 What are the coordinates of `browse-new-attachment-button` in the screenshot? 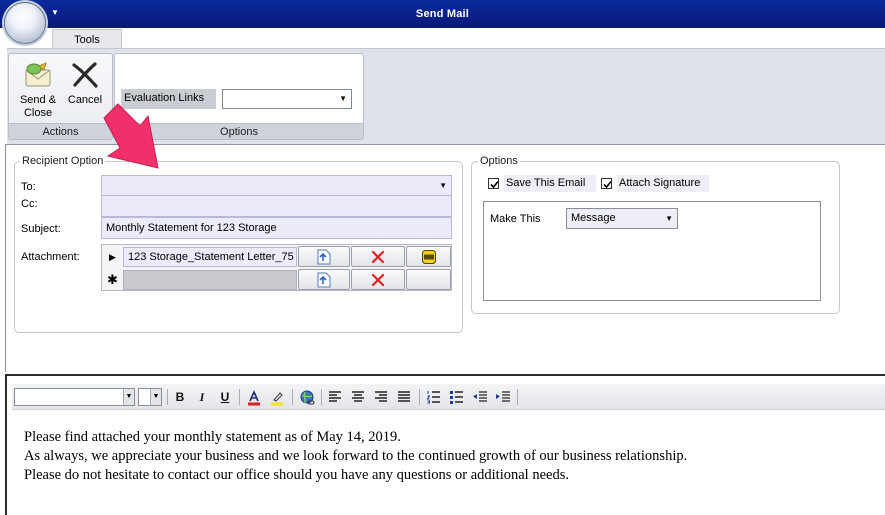 It's located at (324, 279).